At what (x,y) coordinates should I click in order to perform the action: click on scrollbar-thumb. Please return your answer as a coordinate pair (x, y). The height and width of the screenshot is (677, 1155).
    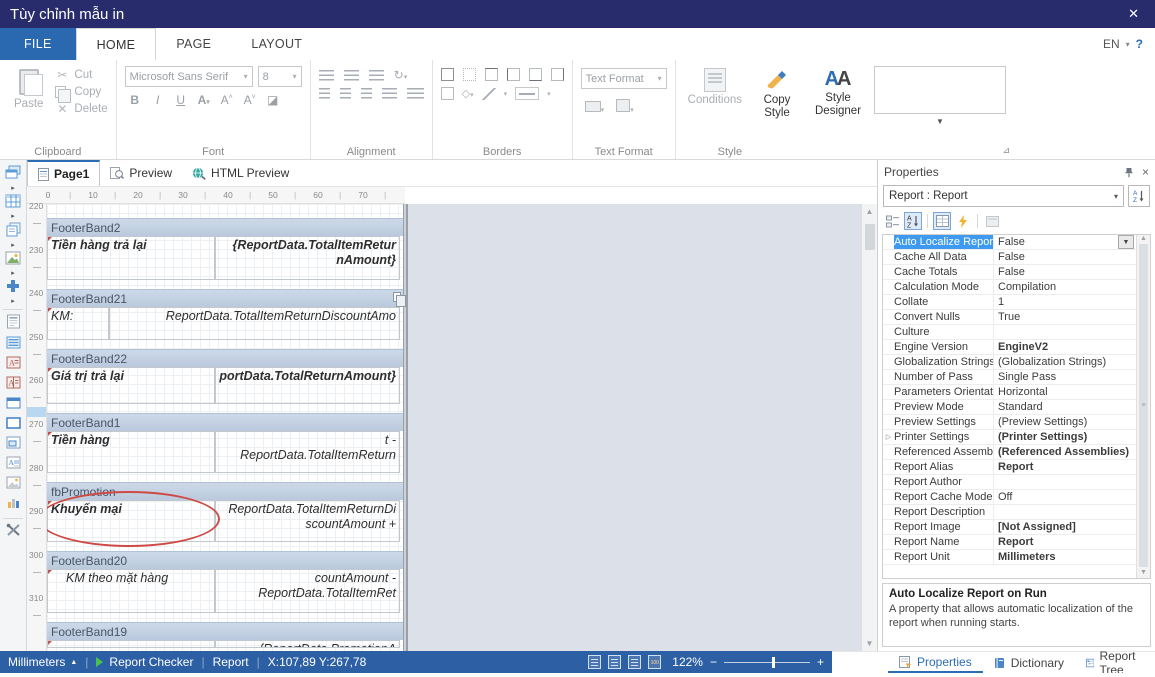
    Looking at the image, I should click on (869, 237).